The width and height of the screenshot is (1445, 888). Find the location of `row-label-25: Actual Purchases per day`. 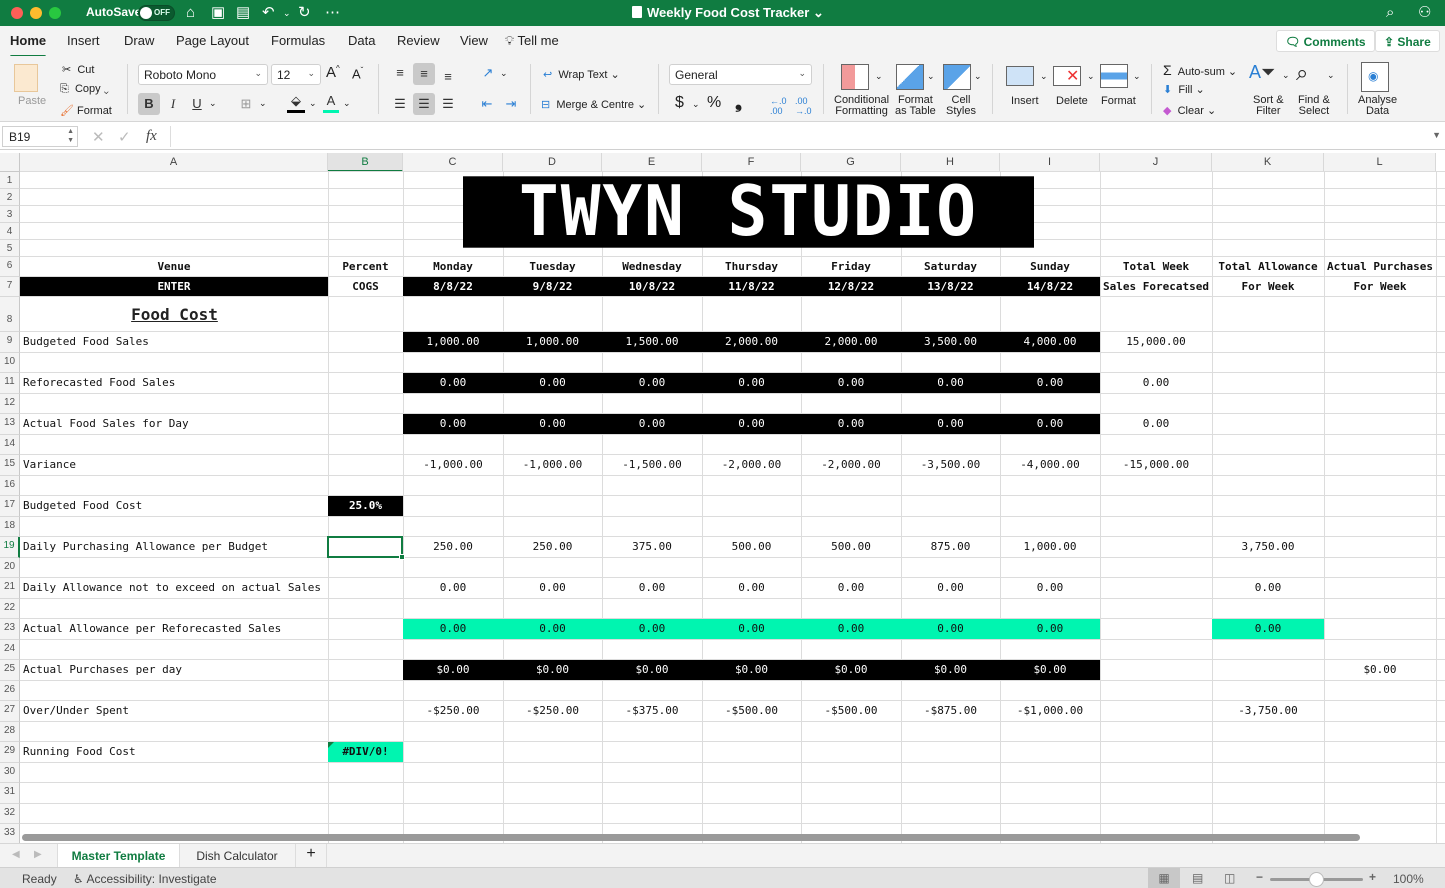

row-label-25: Actual Purchases per day is located at coordinates (174, 670).